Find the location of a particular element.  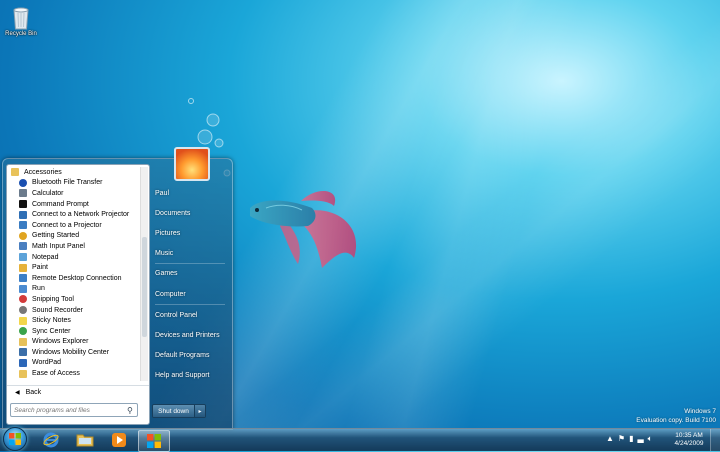

program-item: Sound Recorder is located at coordinates (74, 310).